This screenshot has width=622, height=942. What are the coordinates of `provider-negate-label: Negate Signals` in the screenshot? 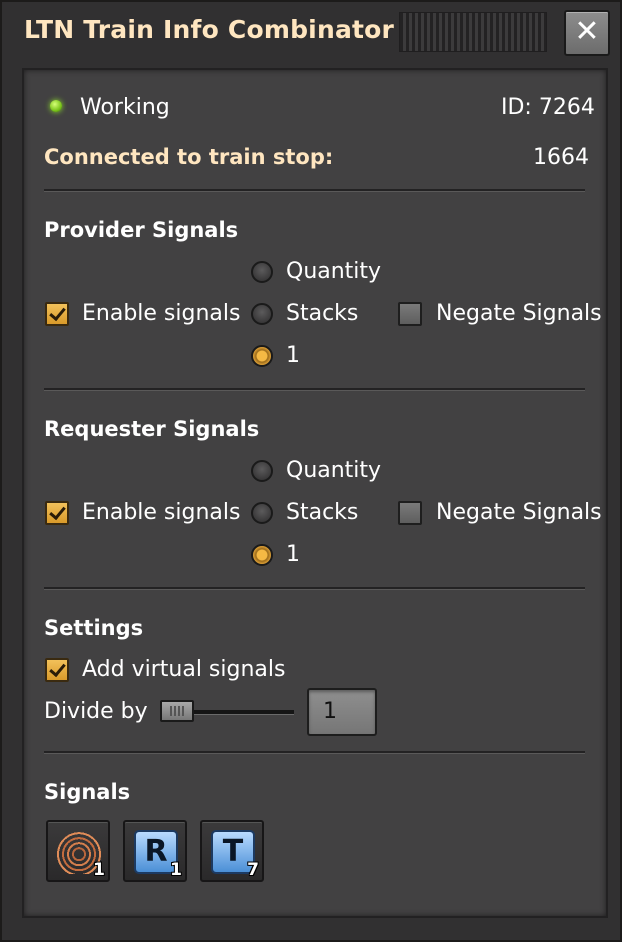 It's located at (519, 313).